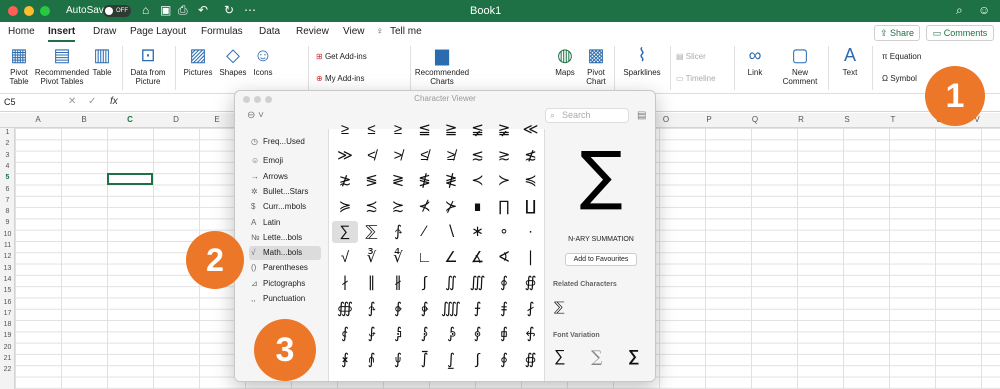  I want to click on column-header: S, so click(847, 119).